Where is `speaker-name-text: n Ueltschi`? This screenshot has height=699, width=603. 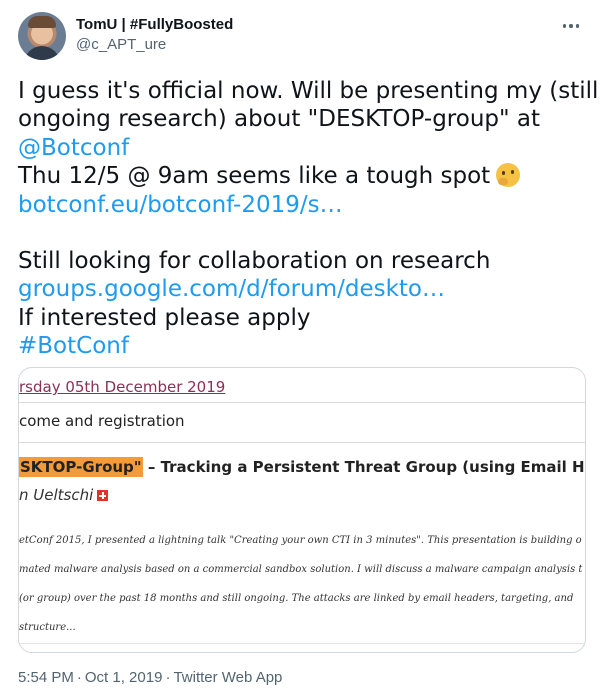 speaker-name-text: n Ueltschi is located at coordinates (56, 495).